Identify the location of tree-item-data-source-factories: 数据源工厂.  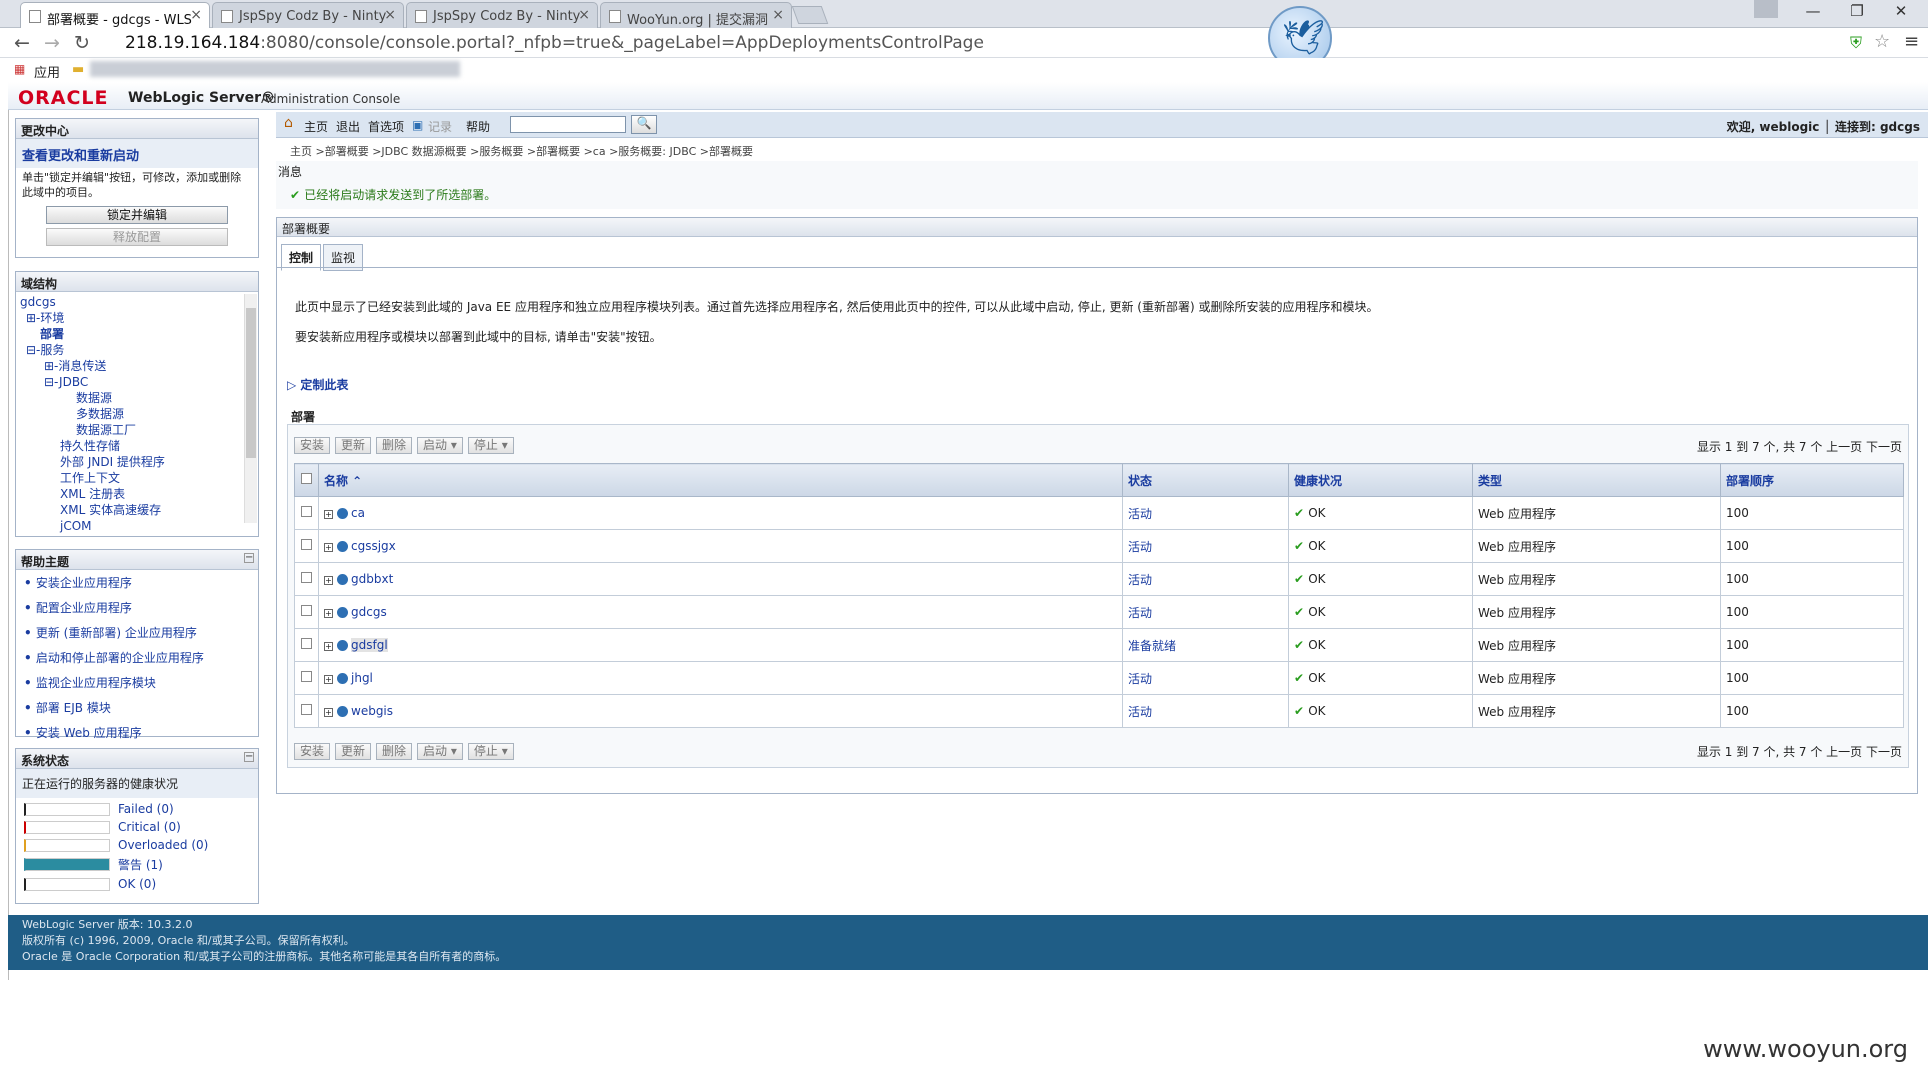
(106, 430).